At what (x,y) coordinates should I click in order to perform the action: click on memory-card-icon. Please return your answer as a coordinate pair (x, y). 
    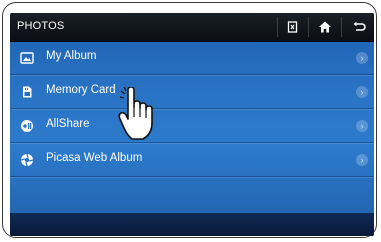
    Looking at the image, I should click on (27, 92).